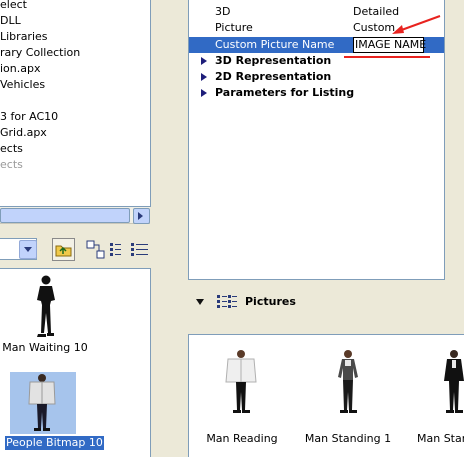 This screenshot has width=464, height=457. Describe the element at coordinates (20, 69) in the screenshot. I see `tree-item: ion.apx` at that location.